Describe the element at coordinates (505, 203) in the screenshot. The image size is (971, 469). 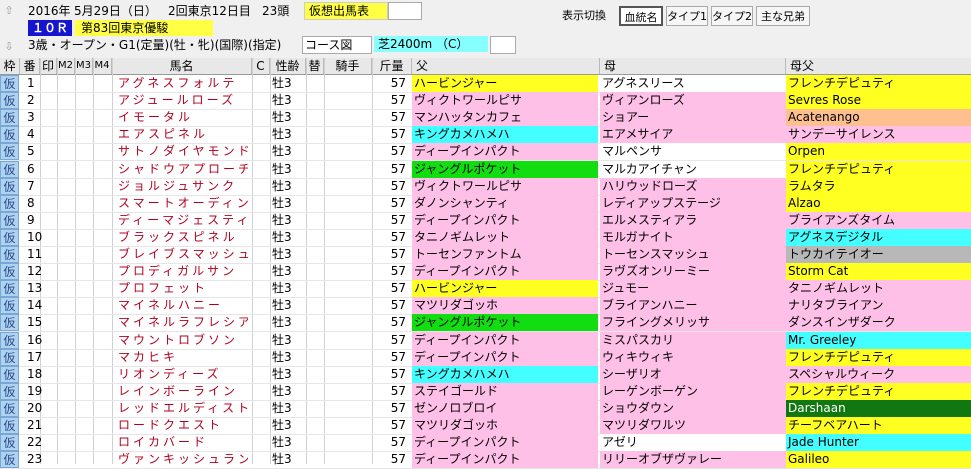
I see `sire-name: ダノンシャンティ` at that location.